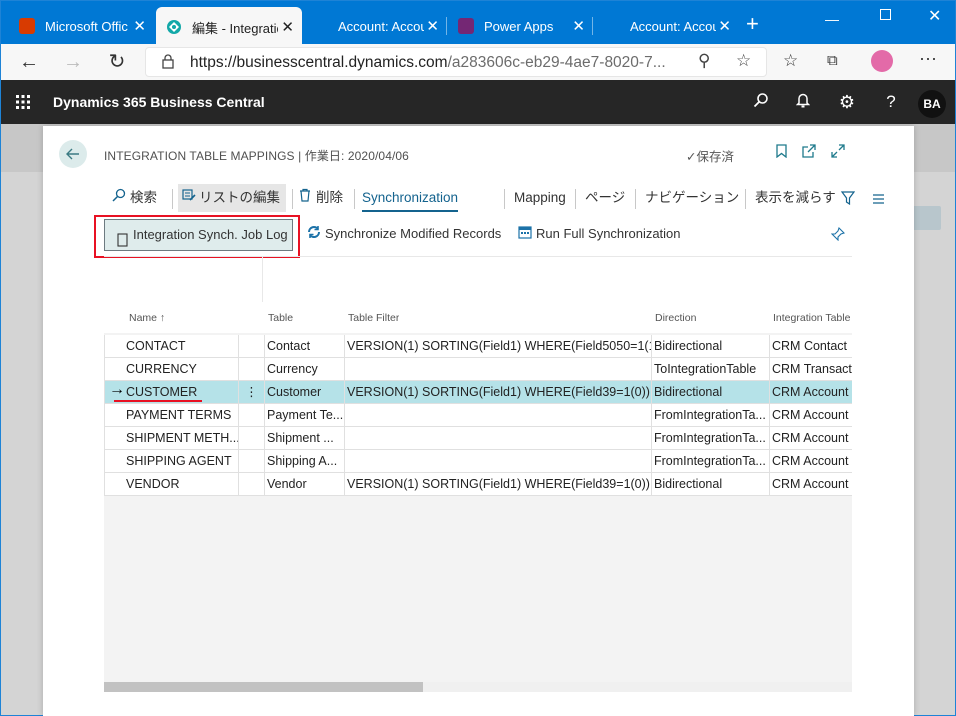  Describe the element at coordinates (761, 102) in the screenshot. I see `search-icon` at that location.